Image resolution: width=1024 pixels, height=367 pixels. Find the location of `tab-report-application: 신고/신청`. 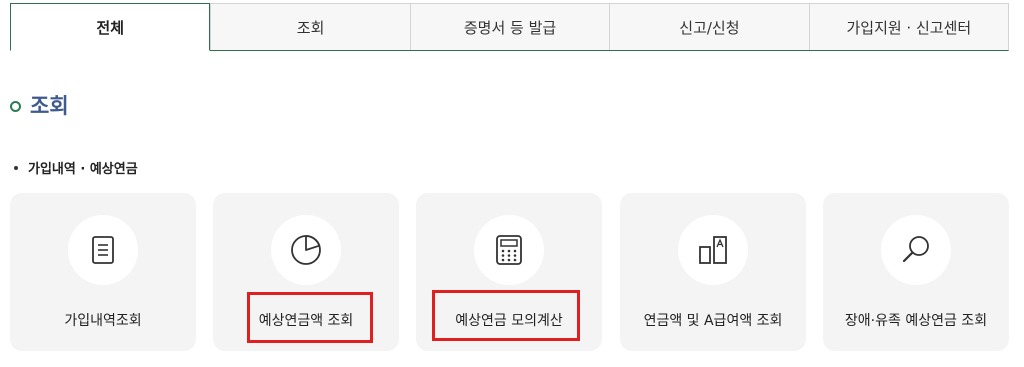

tab-report-application: 신고/신청 is located at coordinates (708, 27).